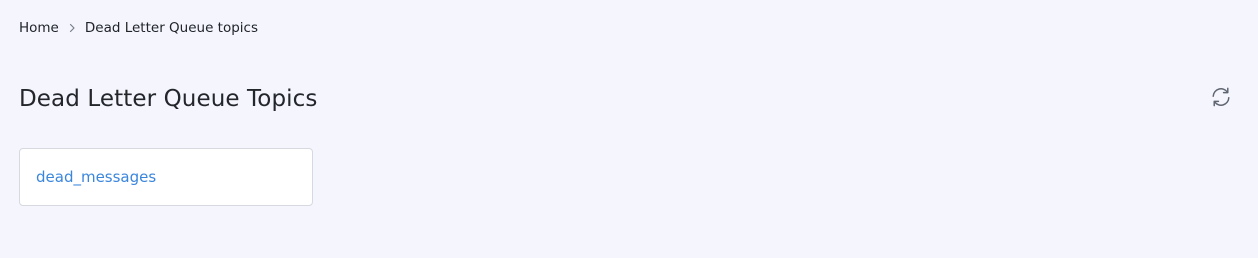 Image resolution: width=1258 pixels, height=258 pixels. Describe the element at coordinates (96, 177) in the screenshot. I see `topic-link: dead_messages` at that location.